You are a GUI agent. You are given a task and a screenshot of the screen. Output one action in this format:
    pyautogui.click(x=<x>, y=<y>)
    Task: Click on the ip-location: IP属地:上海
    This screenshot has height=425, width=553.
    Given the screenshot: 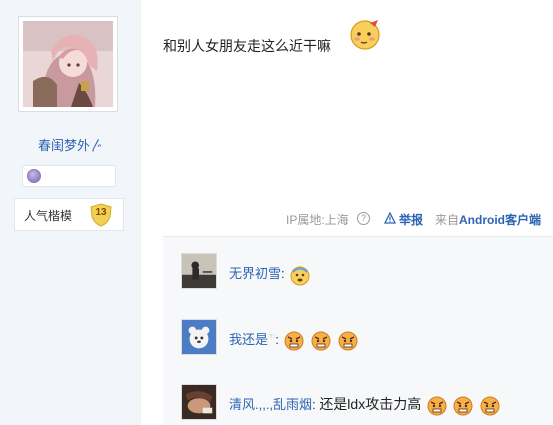 What is the action you would take?
    pyautogui.click(x=317, y=220)
    